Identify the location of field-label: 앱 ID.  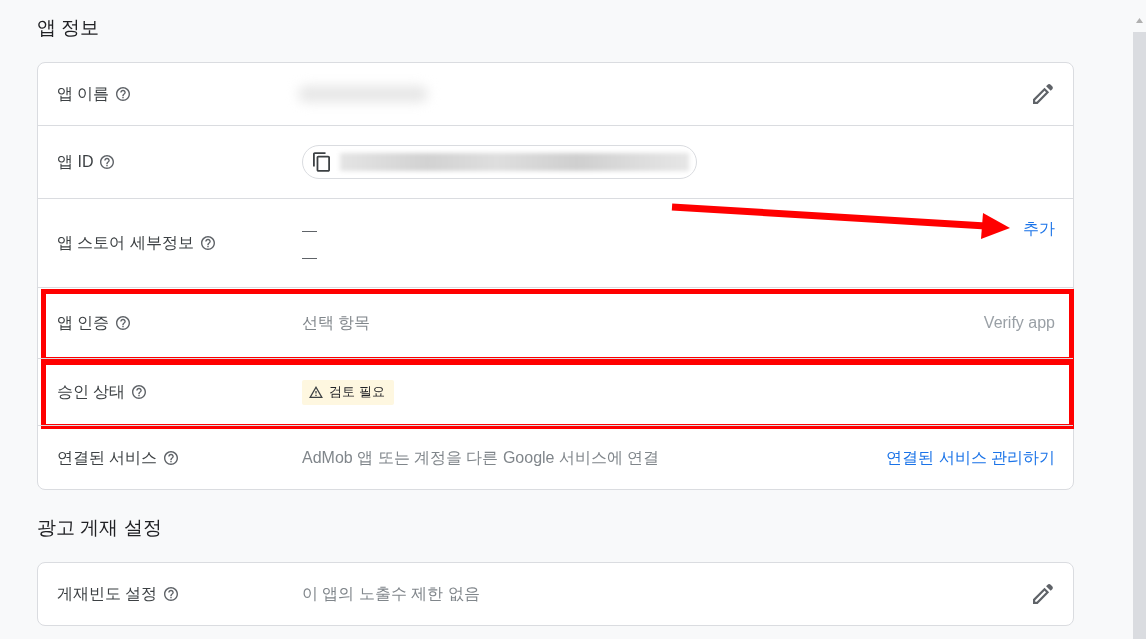
(75, 162).